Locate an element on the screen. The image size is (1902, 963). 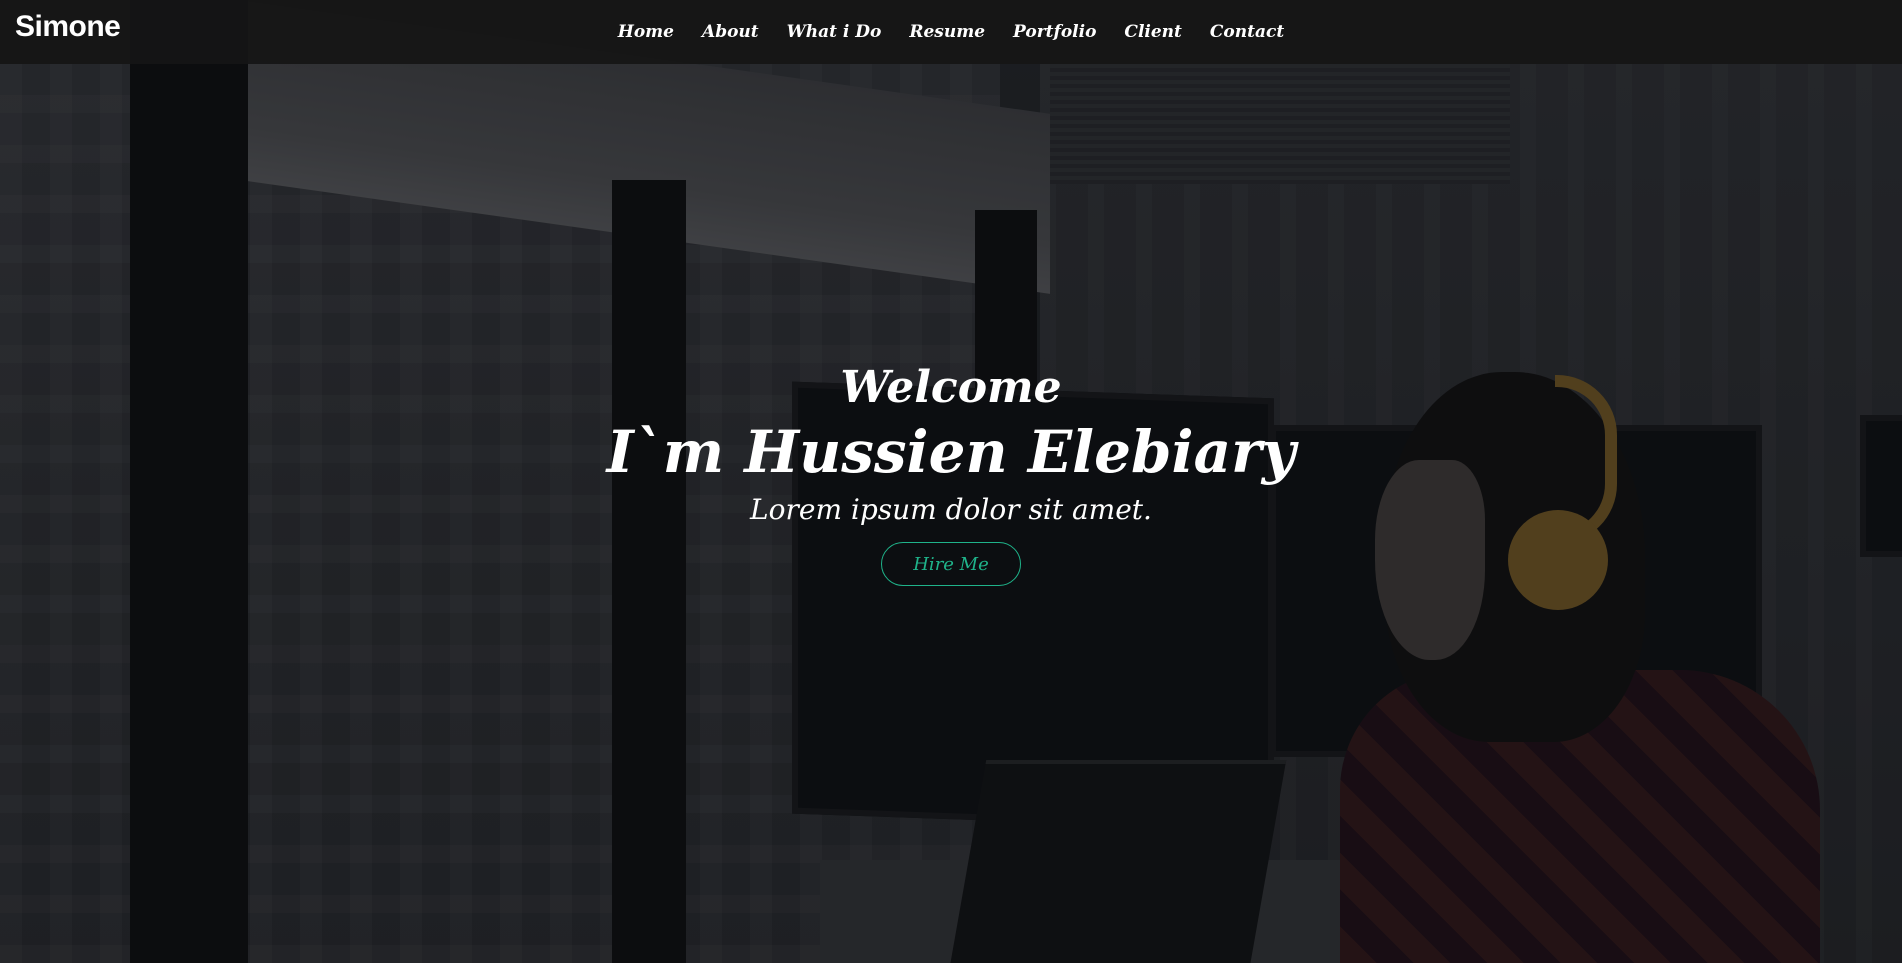
nav-item-contact: Contact is located at coordinates (1247, 32).